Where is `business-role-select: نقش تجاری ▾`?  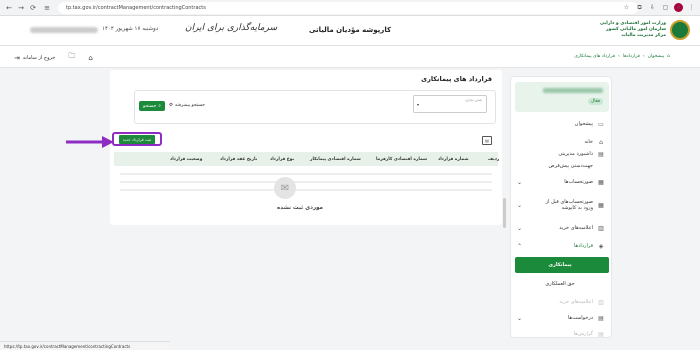 business-role-select: نقش تجاری ▾ is located at coordinates (450, 104).